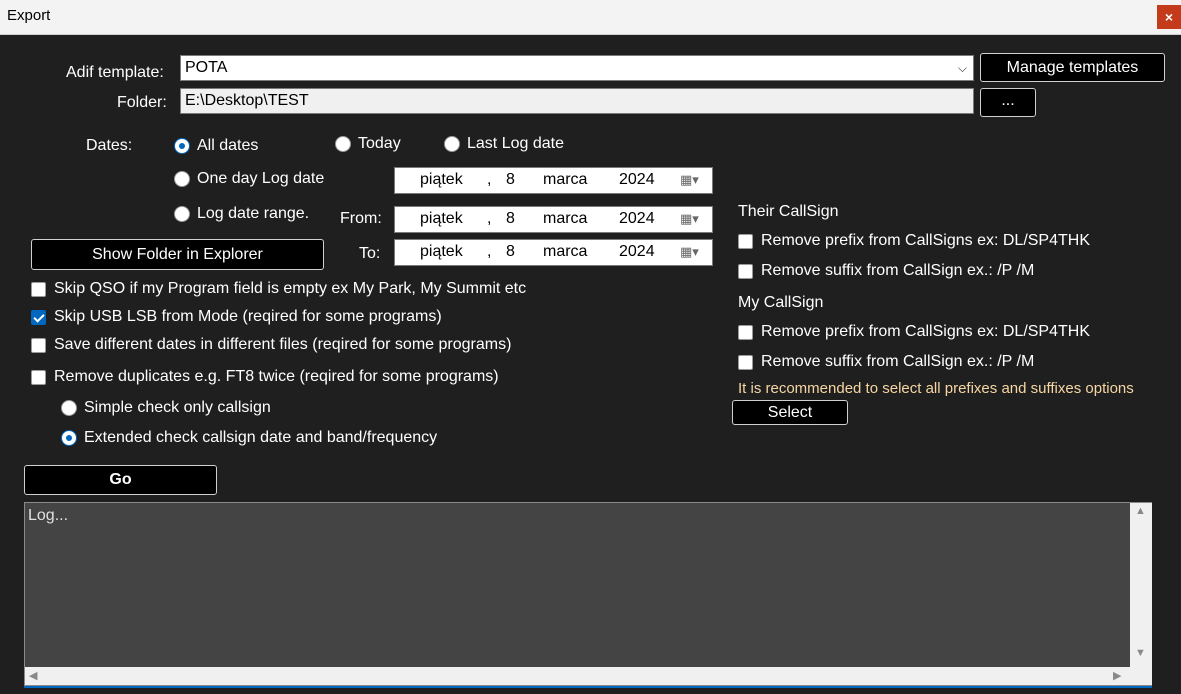 The image size is (1181, 694). I want to click on scroll-left-icon: ◀, so click(33, 675).